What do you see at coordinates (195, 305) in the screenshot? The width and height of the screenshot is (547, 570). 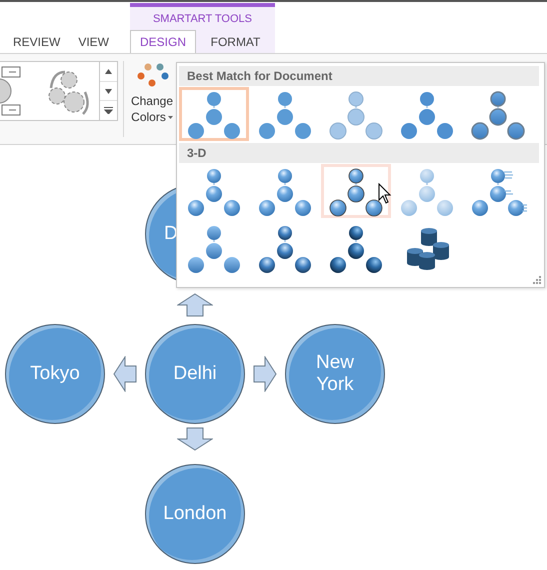 I see `up-arrow-icon` at bounding box center [195, 305].